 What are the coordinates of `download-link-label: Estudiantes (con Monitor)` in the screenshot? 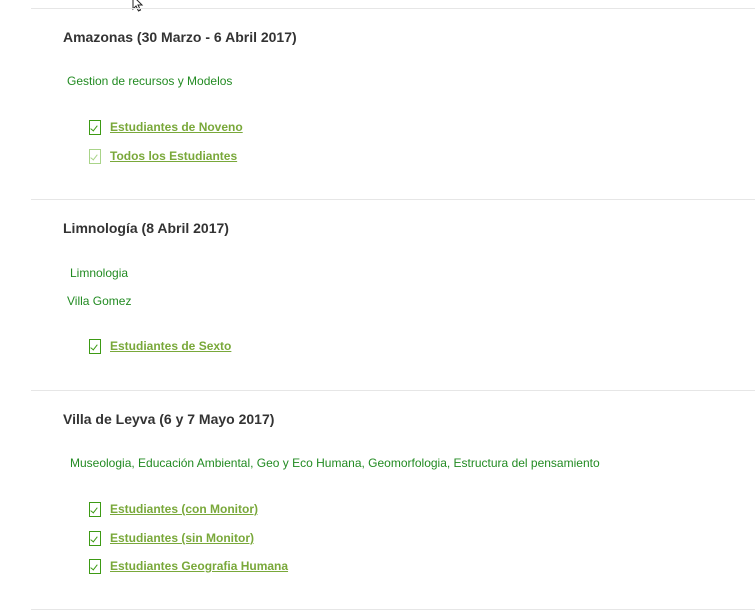 It's located at (184, 509).